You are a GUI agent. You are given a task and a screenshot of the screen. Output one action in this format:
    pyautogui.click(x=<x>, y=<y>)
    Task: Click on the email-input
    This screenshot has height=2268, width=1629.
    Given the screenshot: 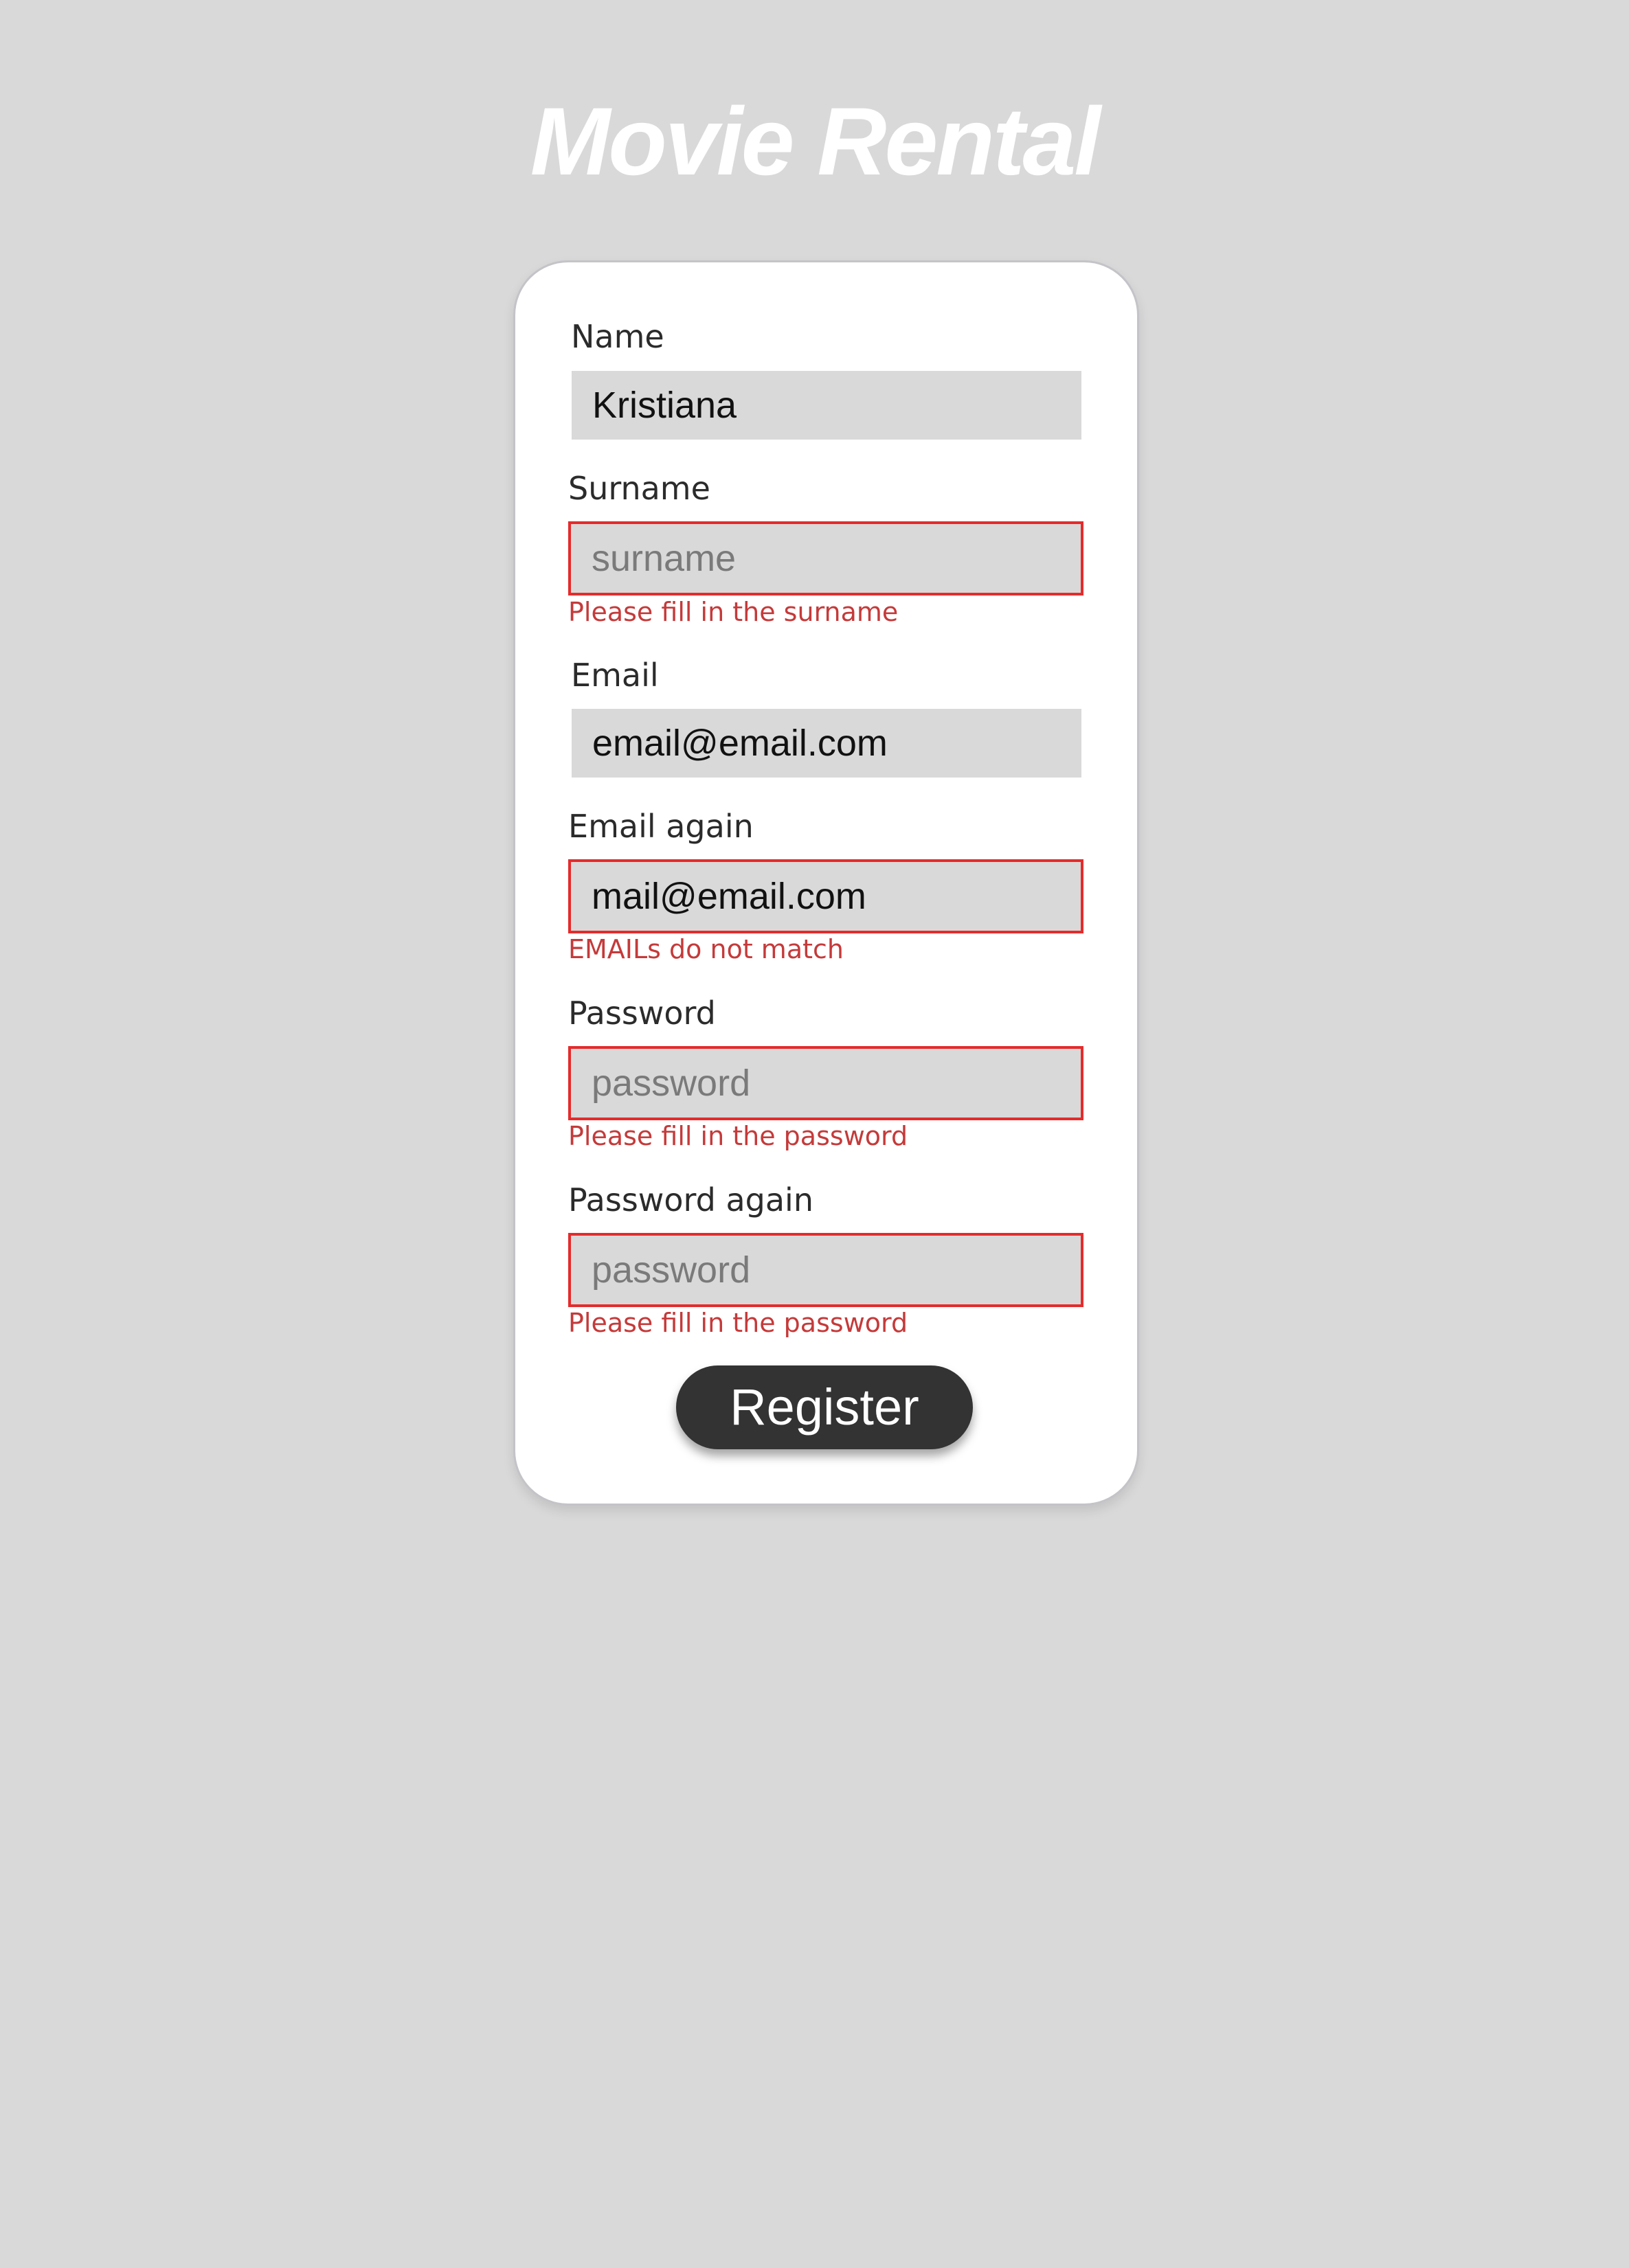 What is the action you would take?
    pyautogui.click(x=826, y=743)
    